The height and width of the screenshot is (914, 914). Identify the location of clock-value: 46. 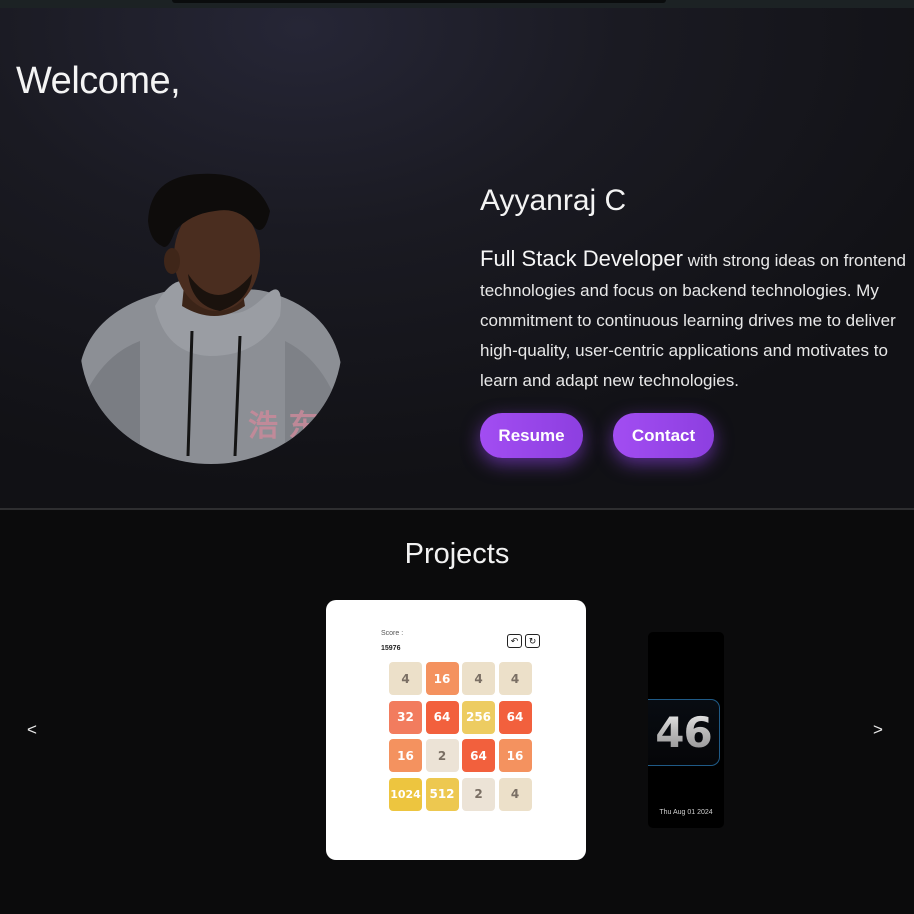
(683, 732).